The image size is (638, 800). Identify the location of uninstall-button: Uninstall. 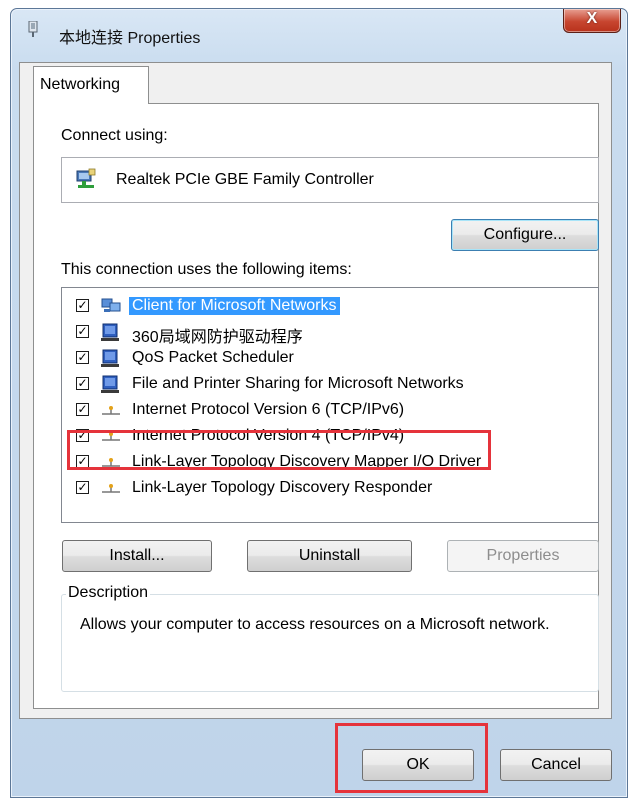
(329, 556).